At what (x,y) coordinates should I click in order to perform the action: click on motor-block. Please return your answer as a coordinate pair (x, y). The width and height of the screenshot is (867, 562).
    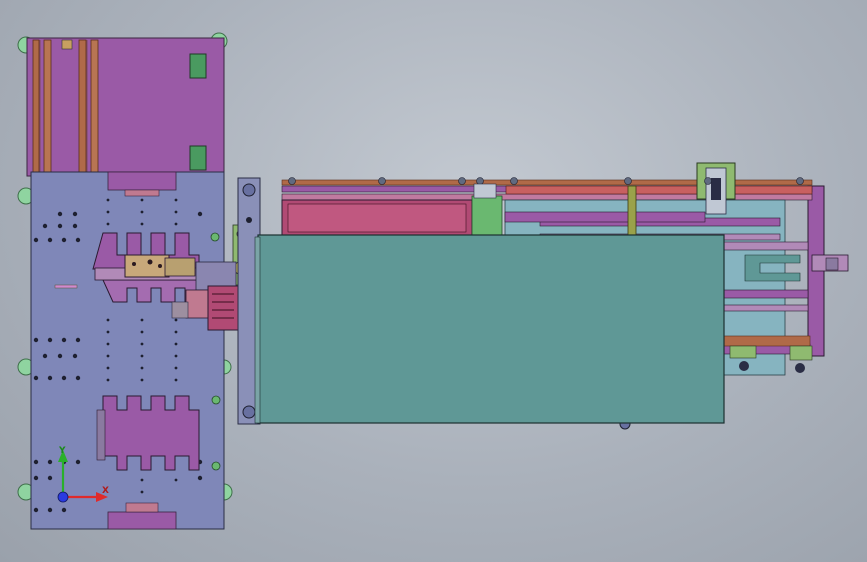
    Looking at the image, I should click on (223, 308).